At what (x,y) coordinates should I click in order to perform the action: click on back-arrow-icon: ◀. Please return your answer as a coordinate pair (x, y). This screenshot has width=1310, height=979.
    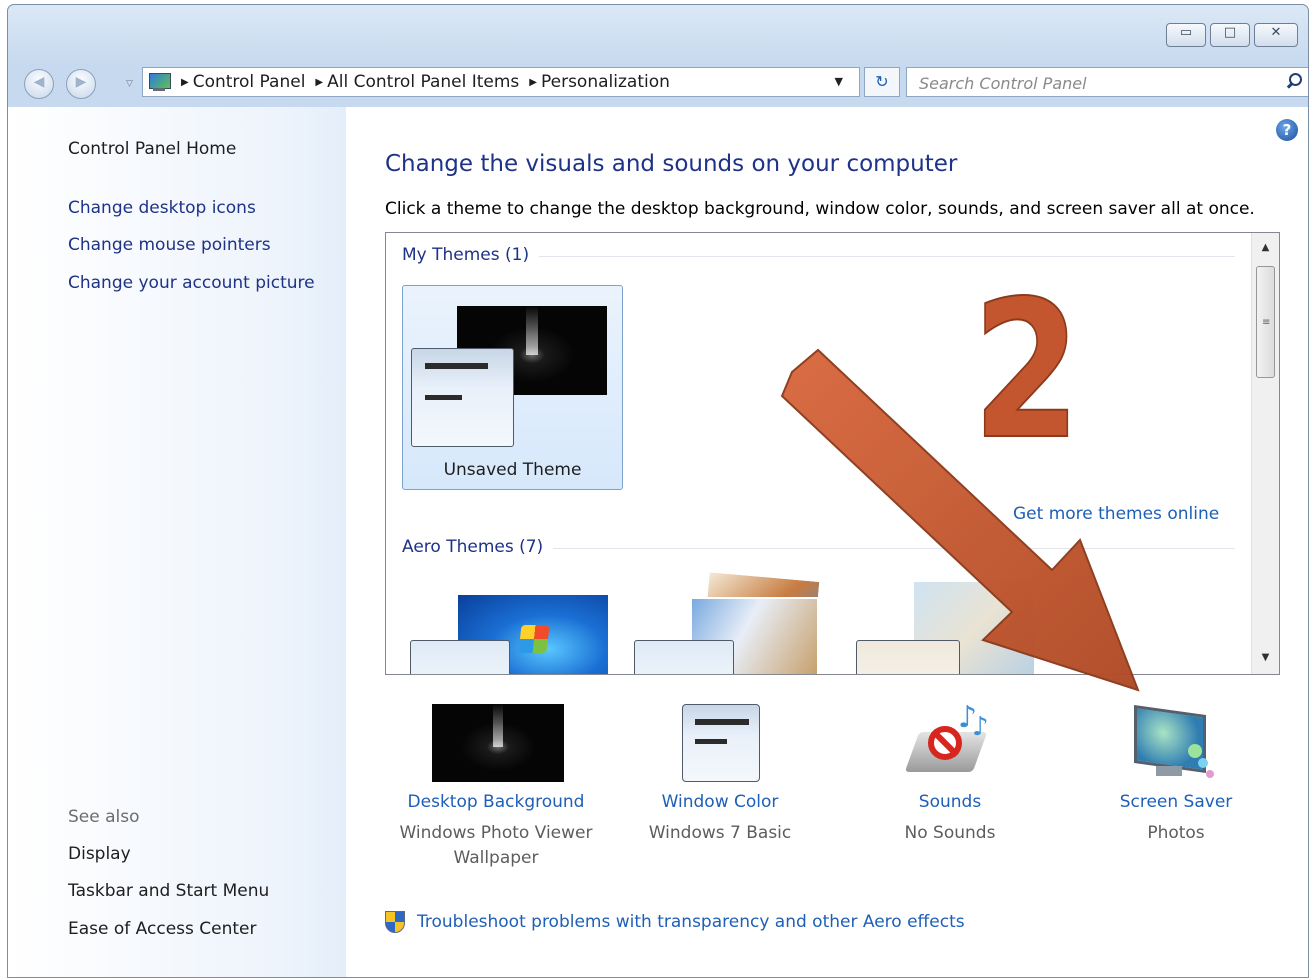
    Looking at the image, I should click on (39, 82).